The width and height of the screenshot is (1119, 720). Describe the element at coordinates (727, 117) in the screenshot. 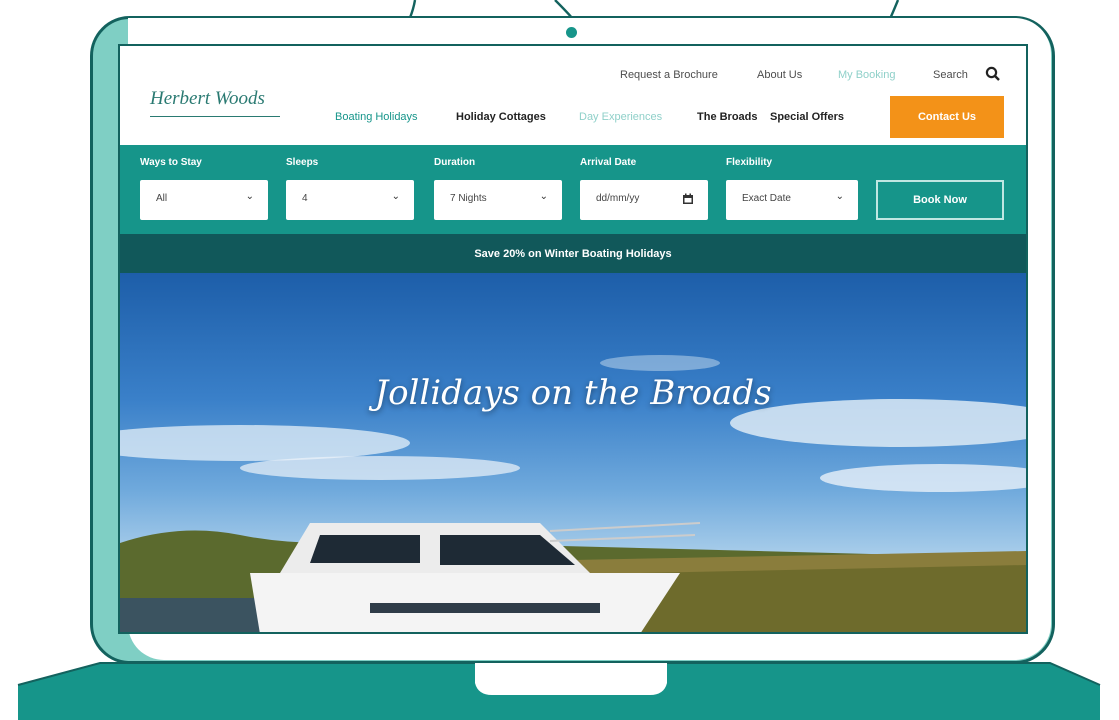

I see `nav-the-broads: The Broads` at that location.